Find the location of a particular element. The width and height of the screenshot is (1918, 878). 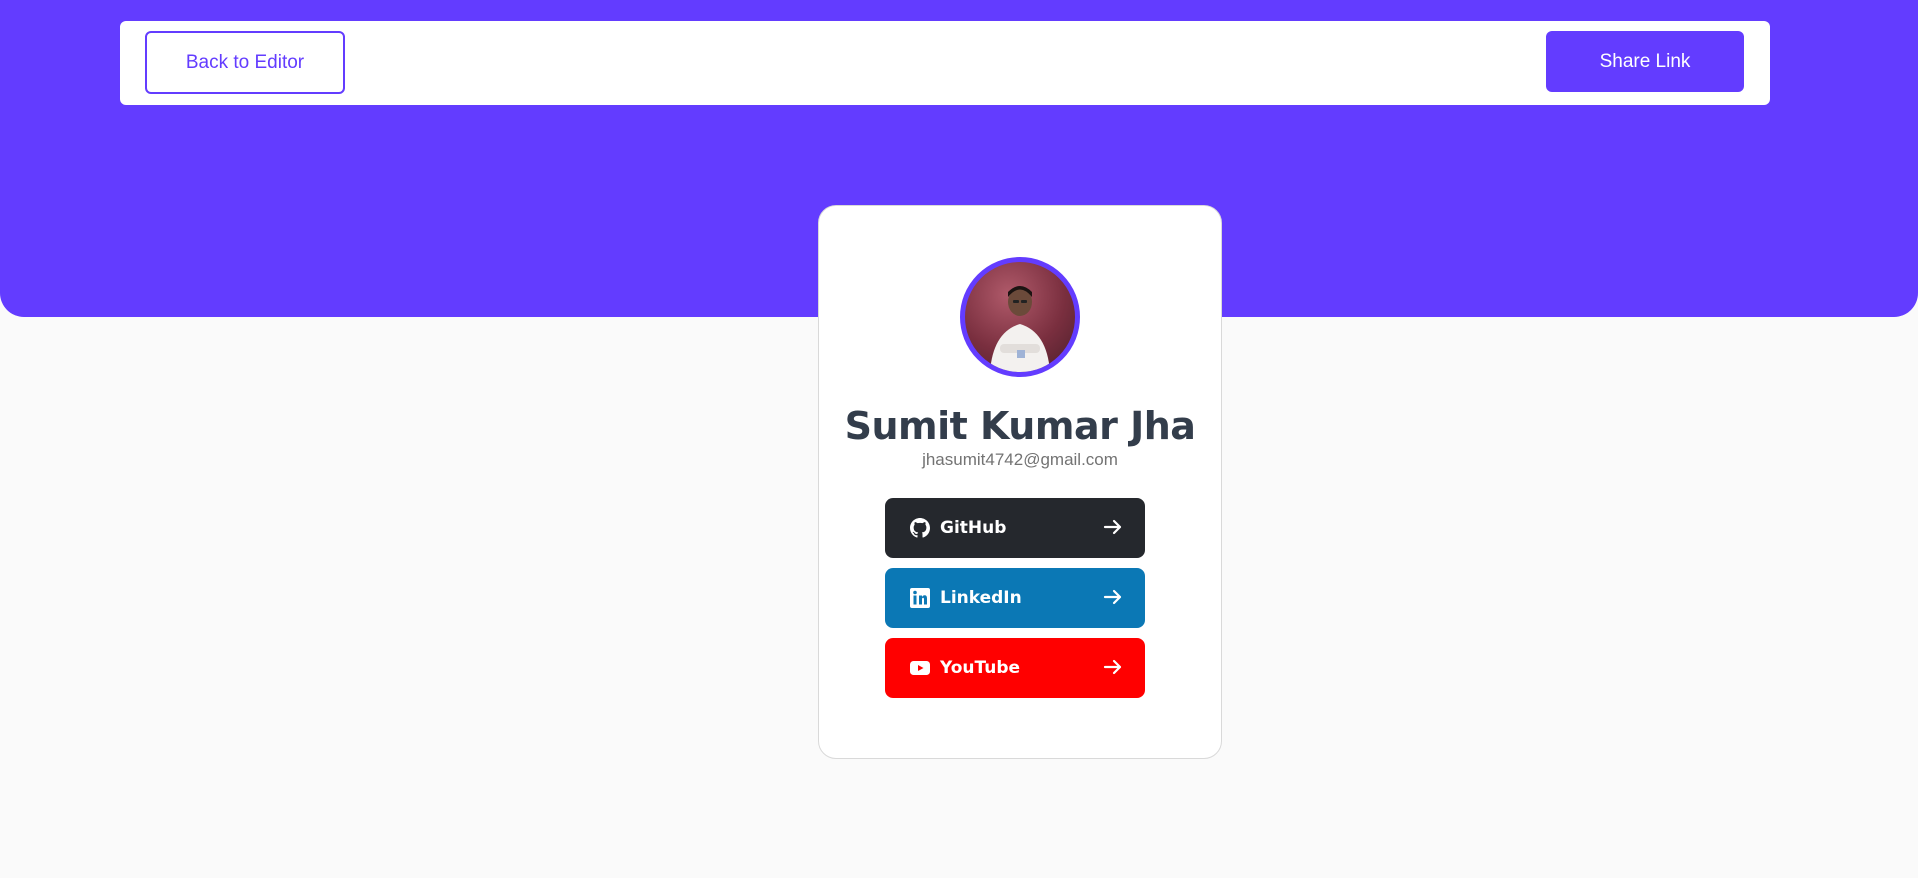

profile-photo-icon is located at coordinates (1020, 329).